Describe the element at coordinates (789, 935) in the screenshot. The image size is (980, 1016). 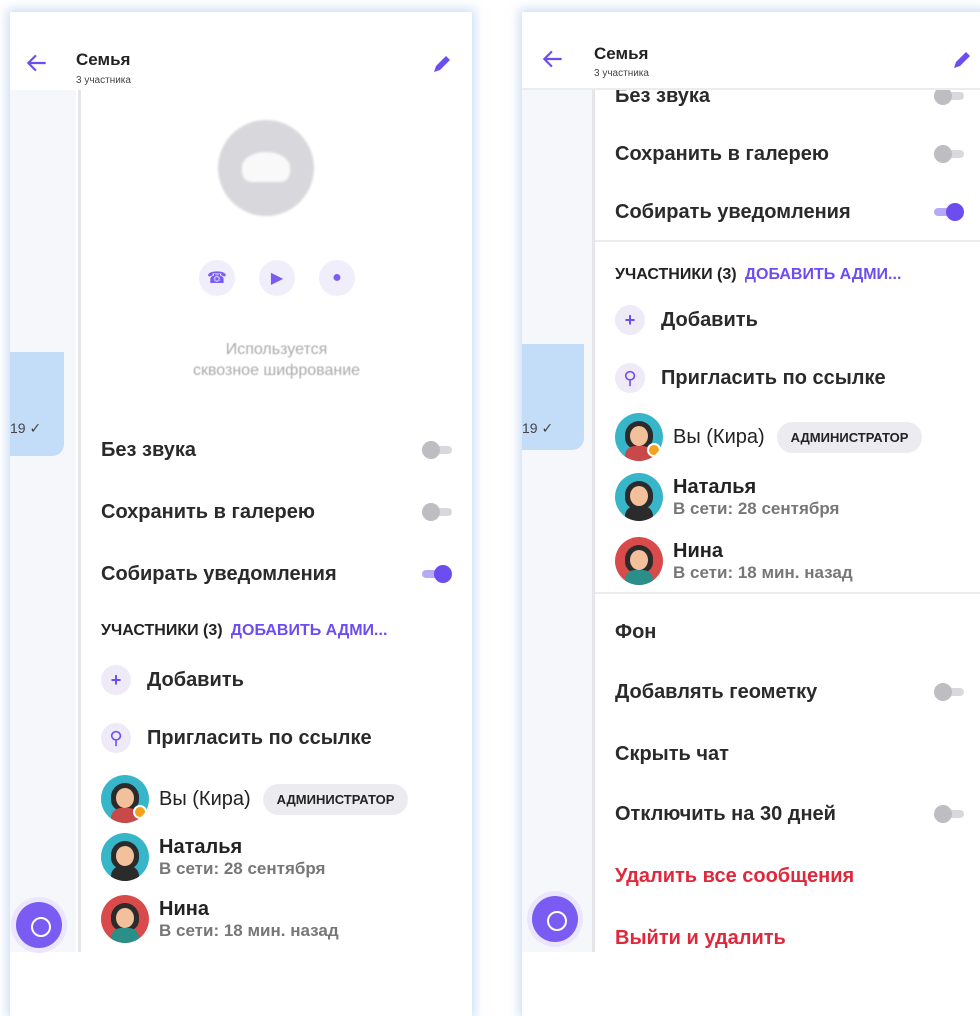
I see `leave-and-delete-button: Выйти и удалить` at that location.